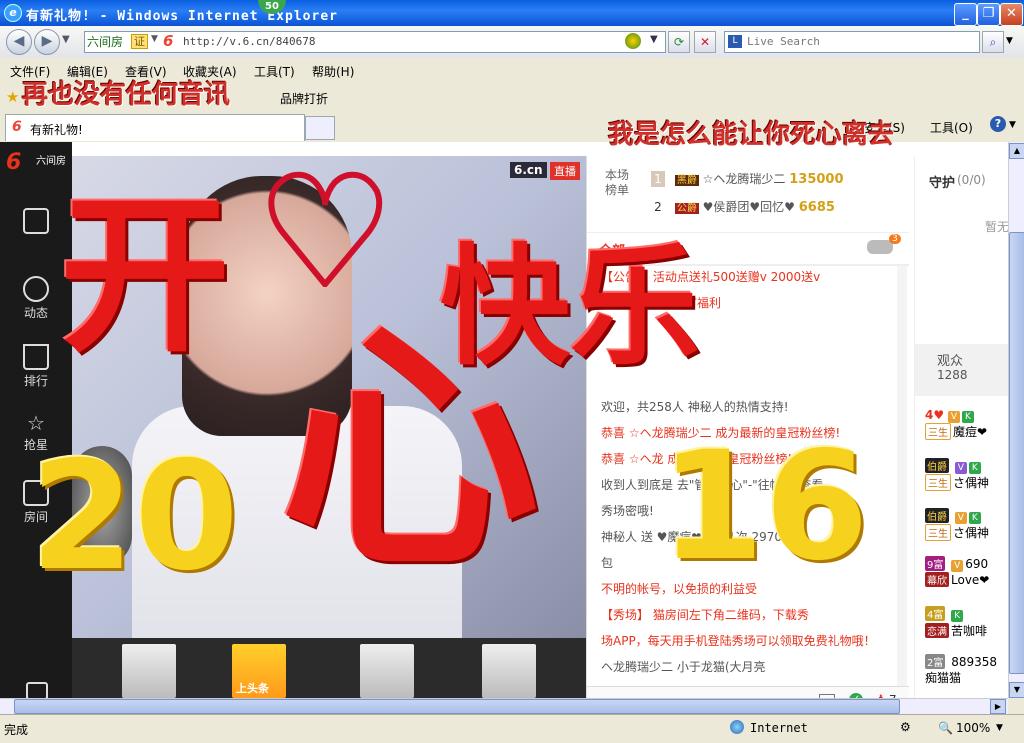 This screenshot has height=743, width=1024. Describe the element at coordinates (705, 42) in the screenshot. I see `stop-button: ✕` at that location.